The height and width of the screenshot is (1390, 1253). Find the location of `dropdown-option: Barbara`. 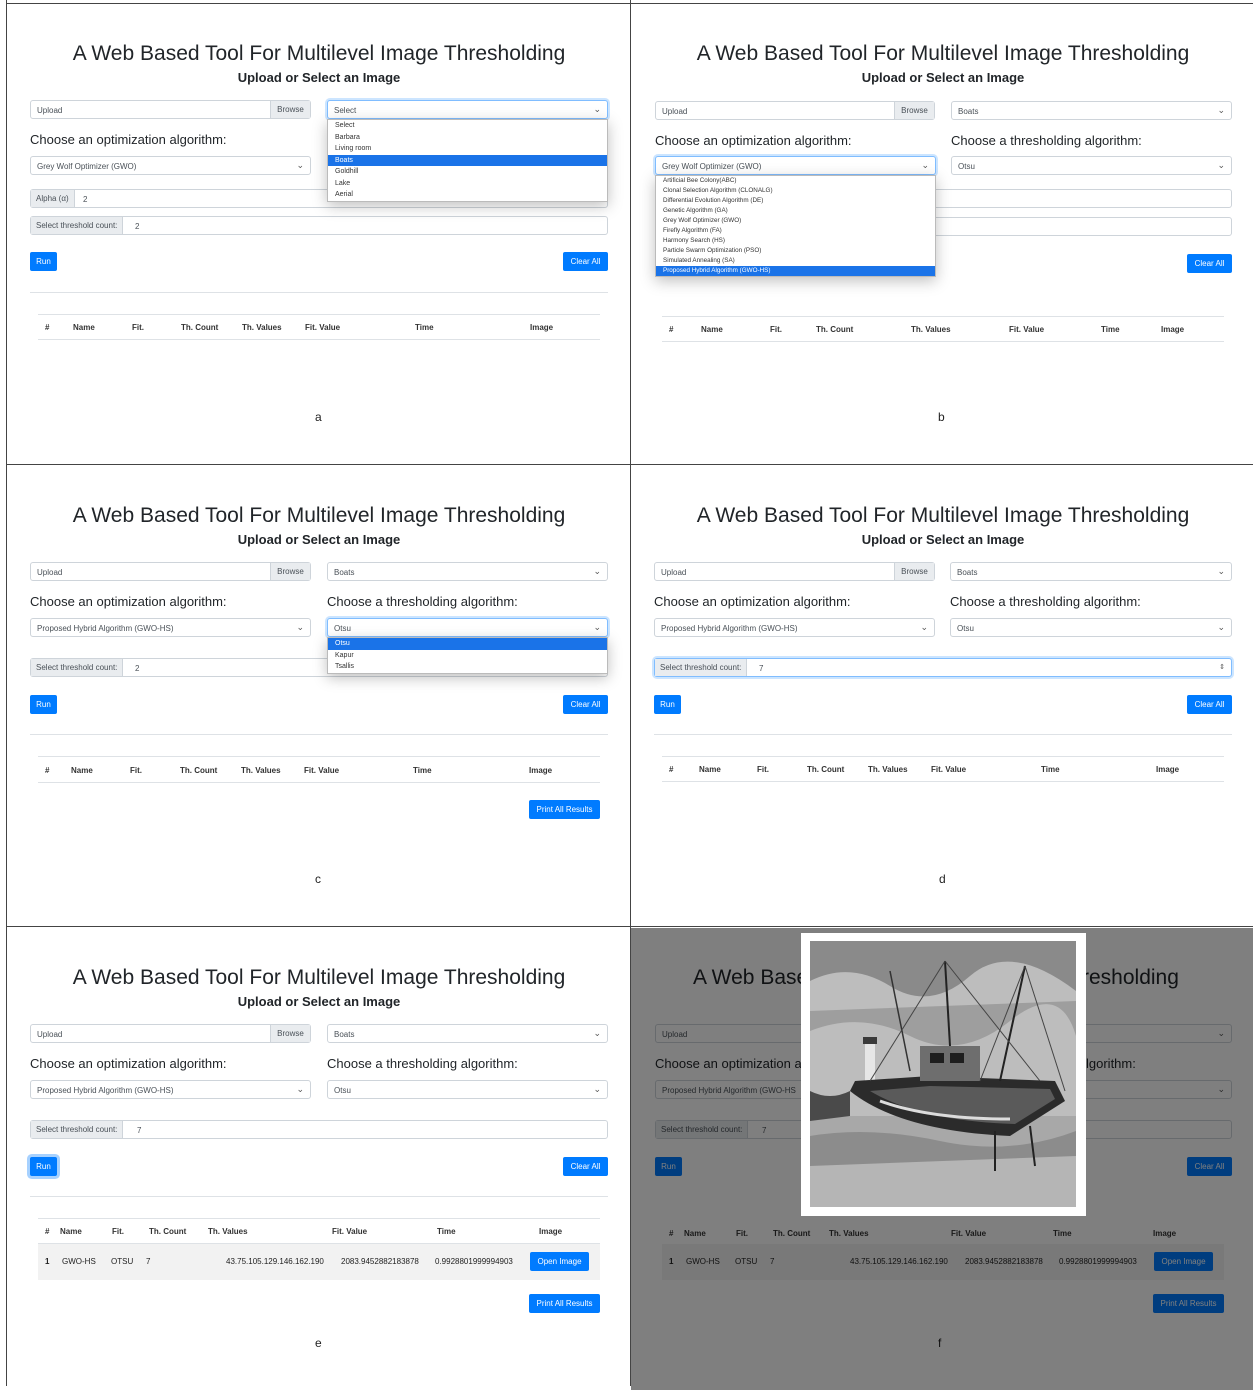

dropdown-option: Barbara is located at coordinates (467, 138).